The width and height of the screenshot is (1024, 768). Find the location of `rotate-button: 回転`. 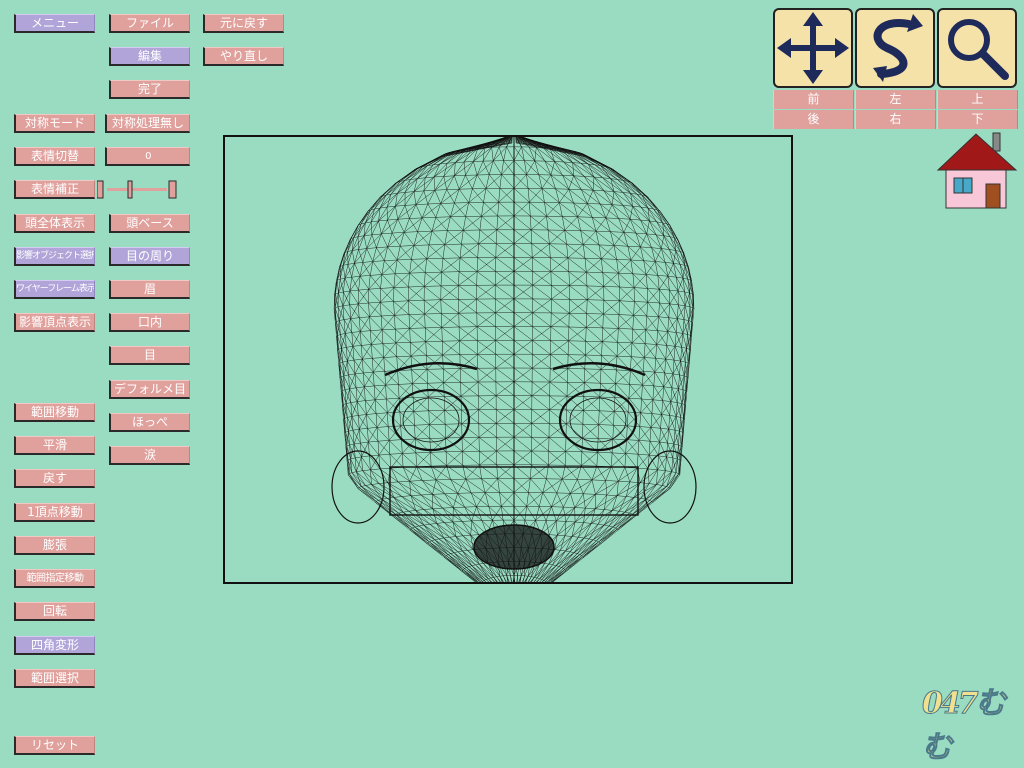

rotate-button: 回転 is located at coordinates (54, 611).